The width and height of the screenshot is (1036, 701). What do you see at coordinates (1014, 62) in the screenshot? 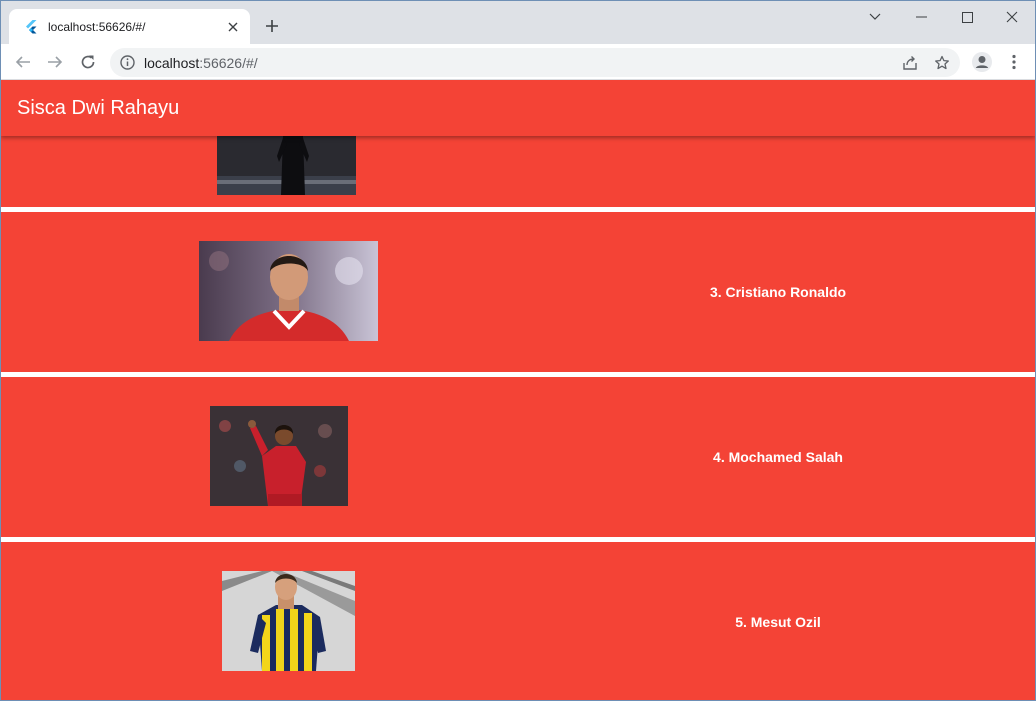
I see `more-icon` at bounding box center [1014, 62].